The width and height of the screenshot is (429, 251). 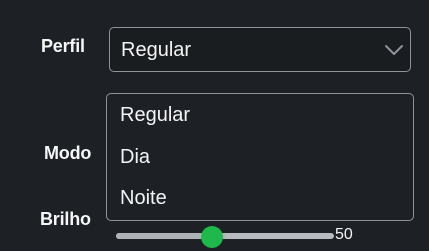 I want to click on mode-label: Modo, so click(x=68, y=153).